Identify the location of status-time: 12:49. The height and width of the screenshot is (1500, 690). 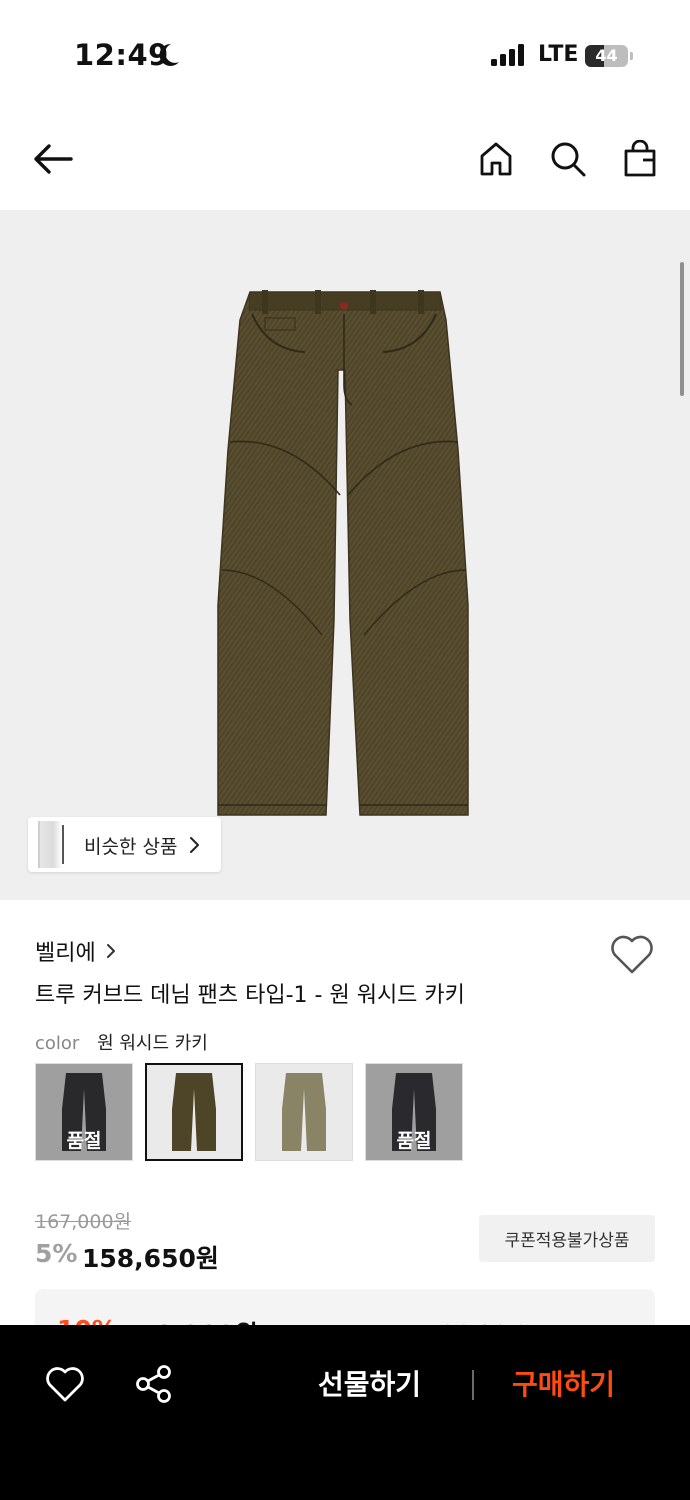
(121, 55).